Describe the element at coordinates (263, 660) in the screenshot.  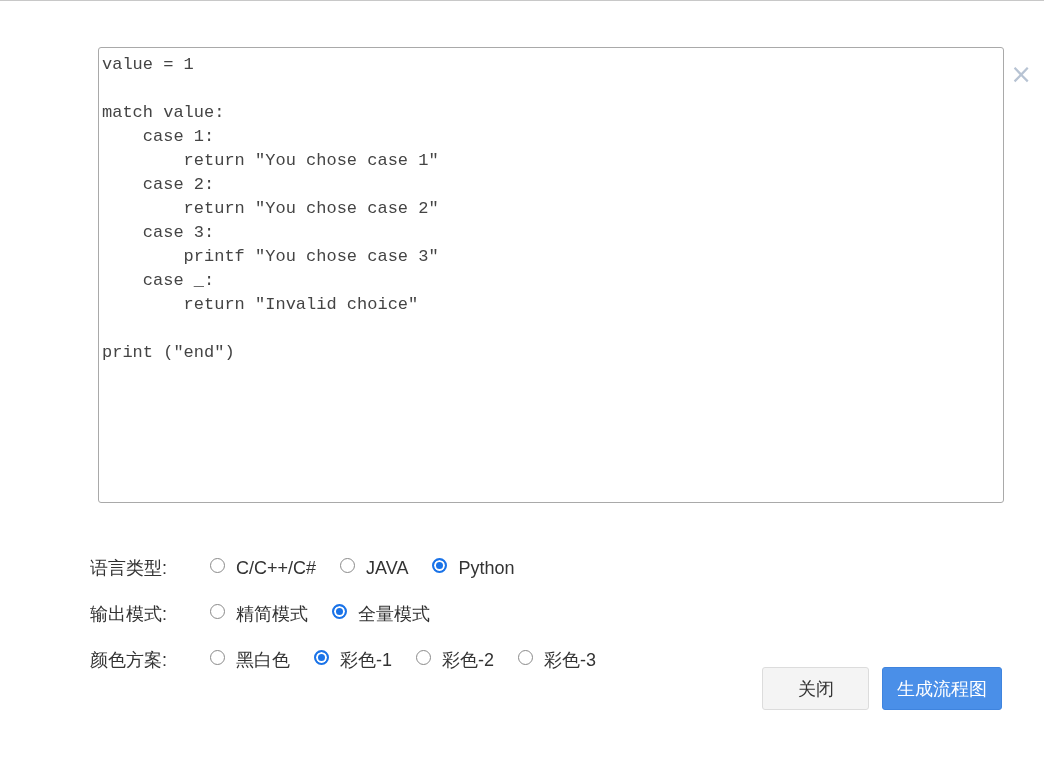
I see `radio-label: 黑白色` at that location.